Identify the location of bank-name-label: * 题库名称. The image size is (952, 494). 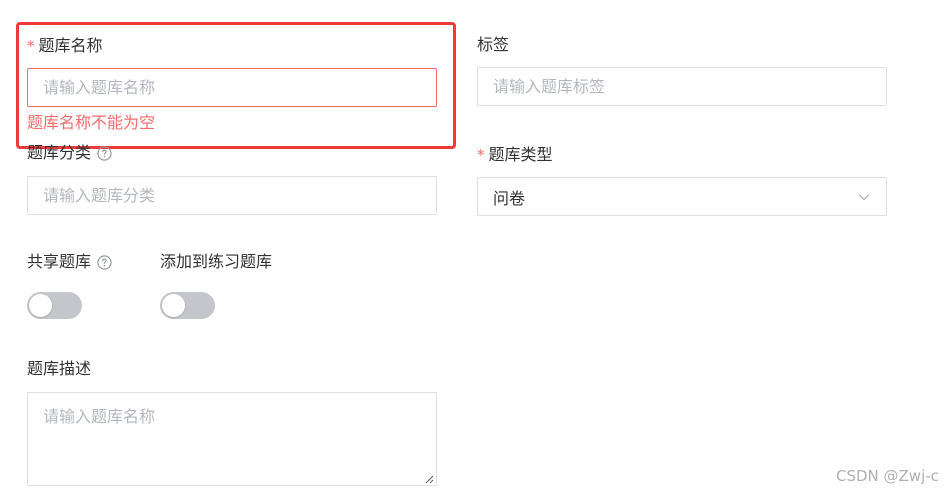
(65, 46).